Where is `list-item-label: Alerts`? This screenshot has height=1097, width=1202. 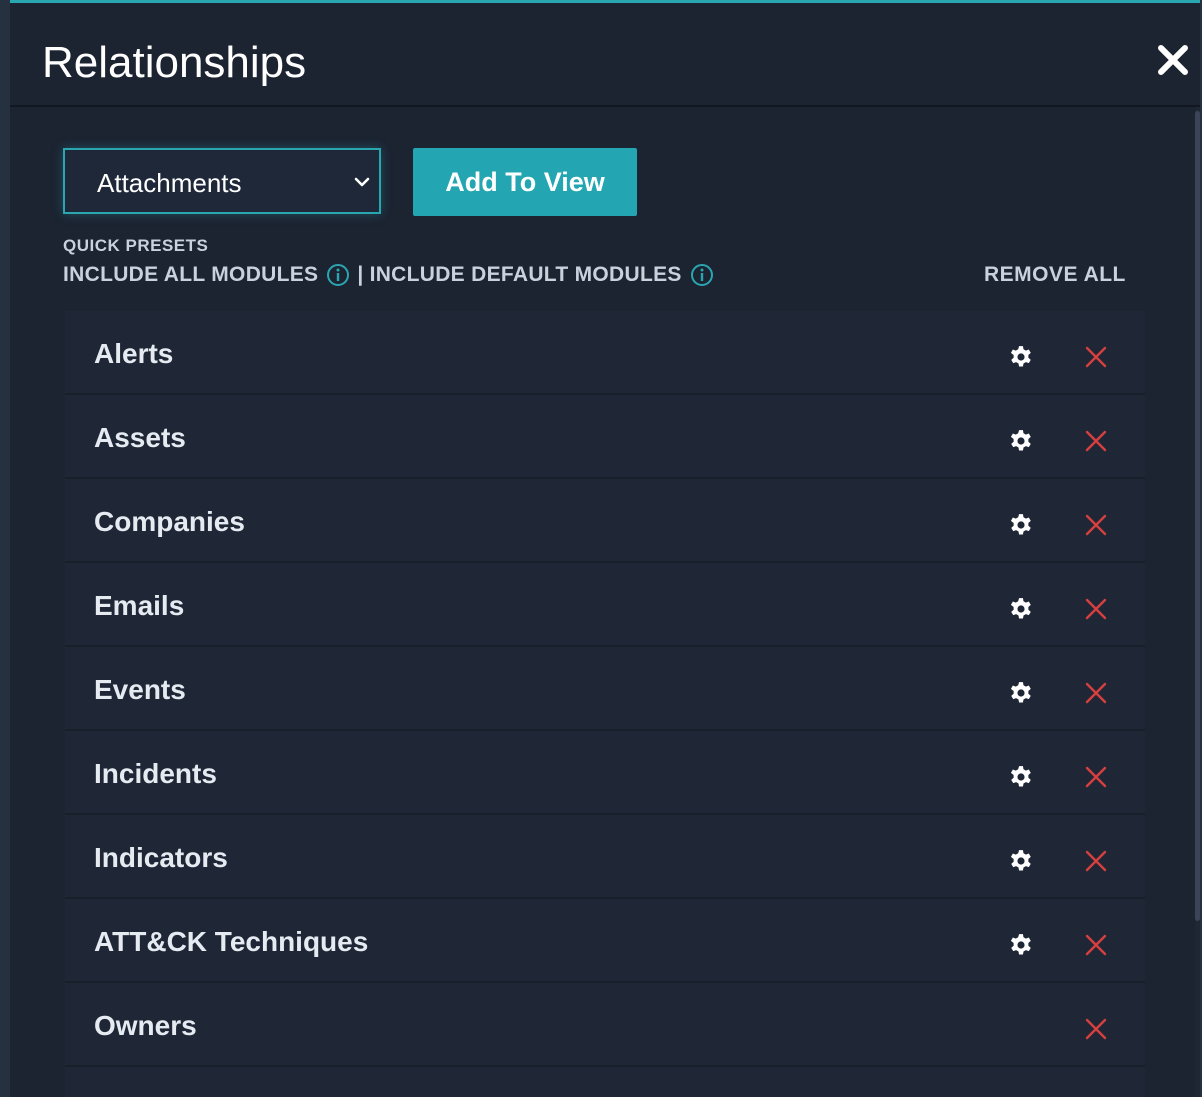
list-item-label: Alerts is located at coordinates (134, 353).